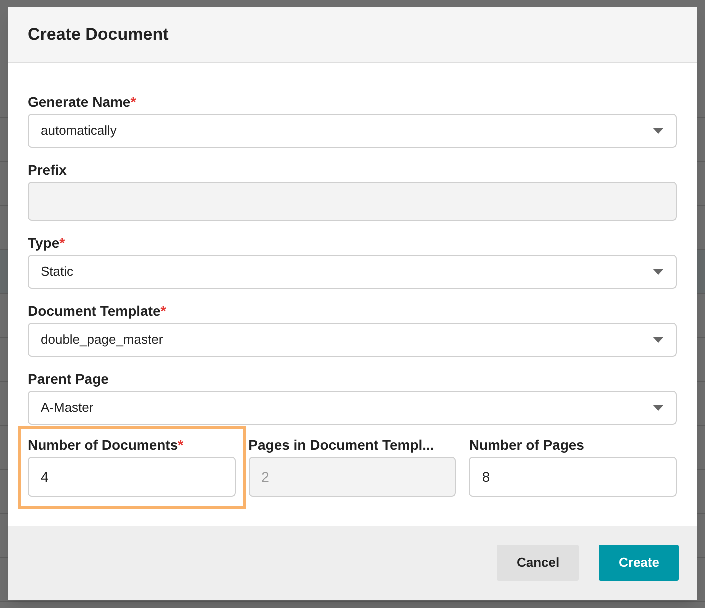  What do you see at coordinates (132, 477) in the screenshot?
I see `input-field: 4` at bounding box center [132, 477].